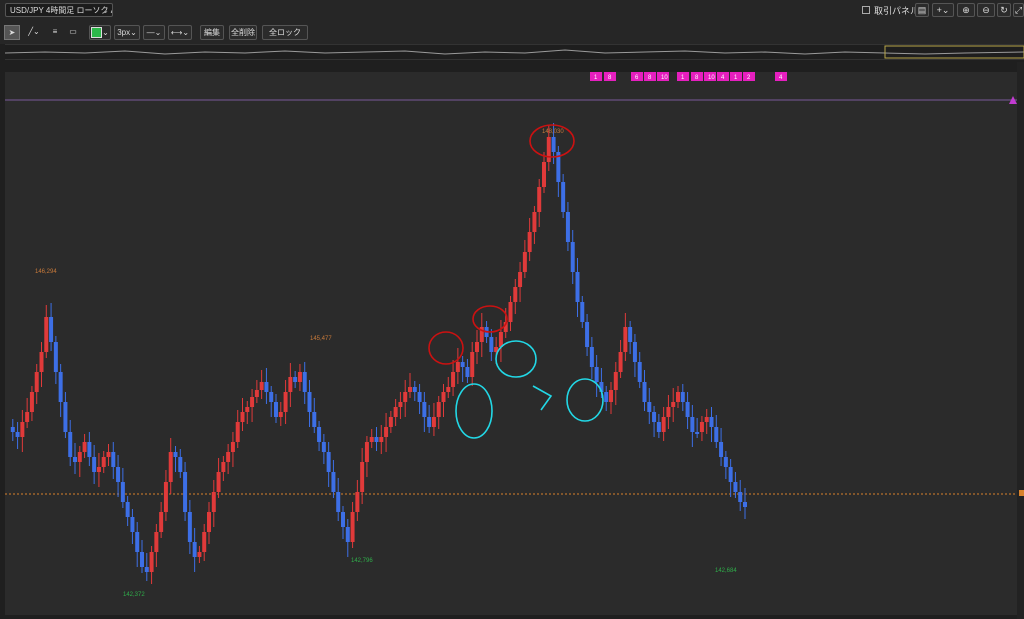 The image size is (1024, 619). Describe the element at coordinates (34, 32) in the screenshot. I see `line-tool-icon: ╱⌄` at that location.